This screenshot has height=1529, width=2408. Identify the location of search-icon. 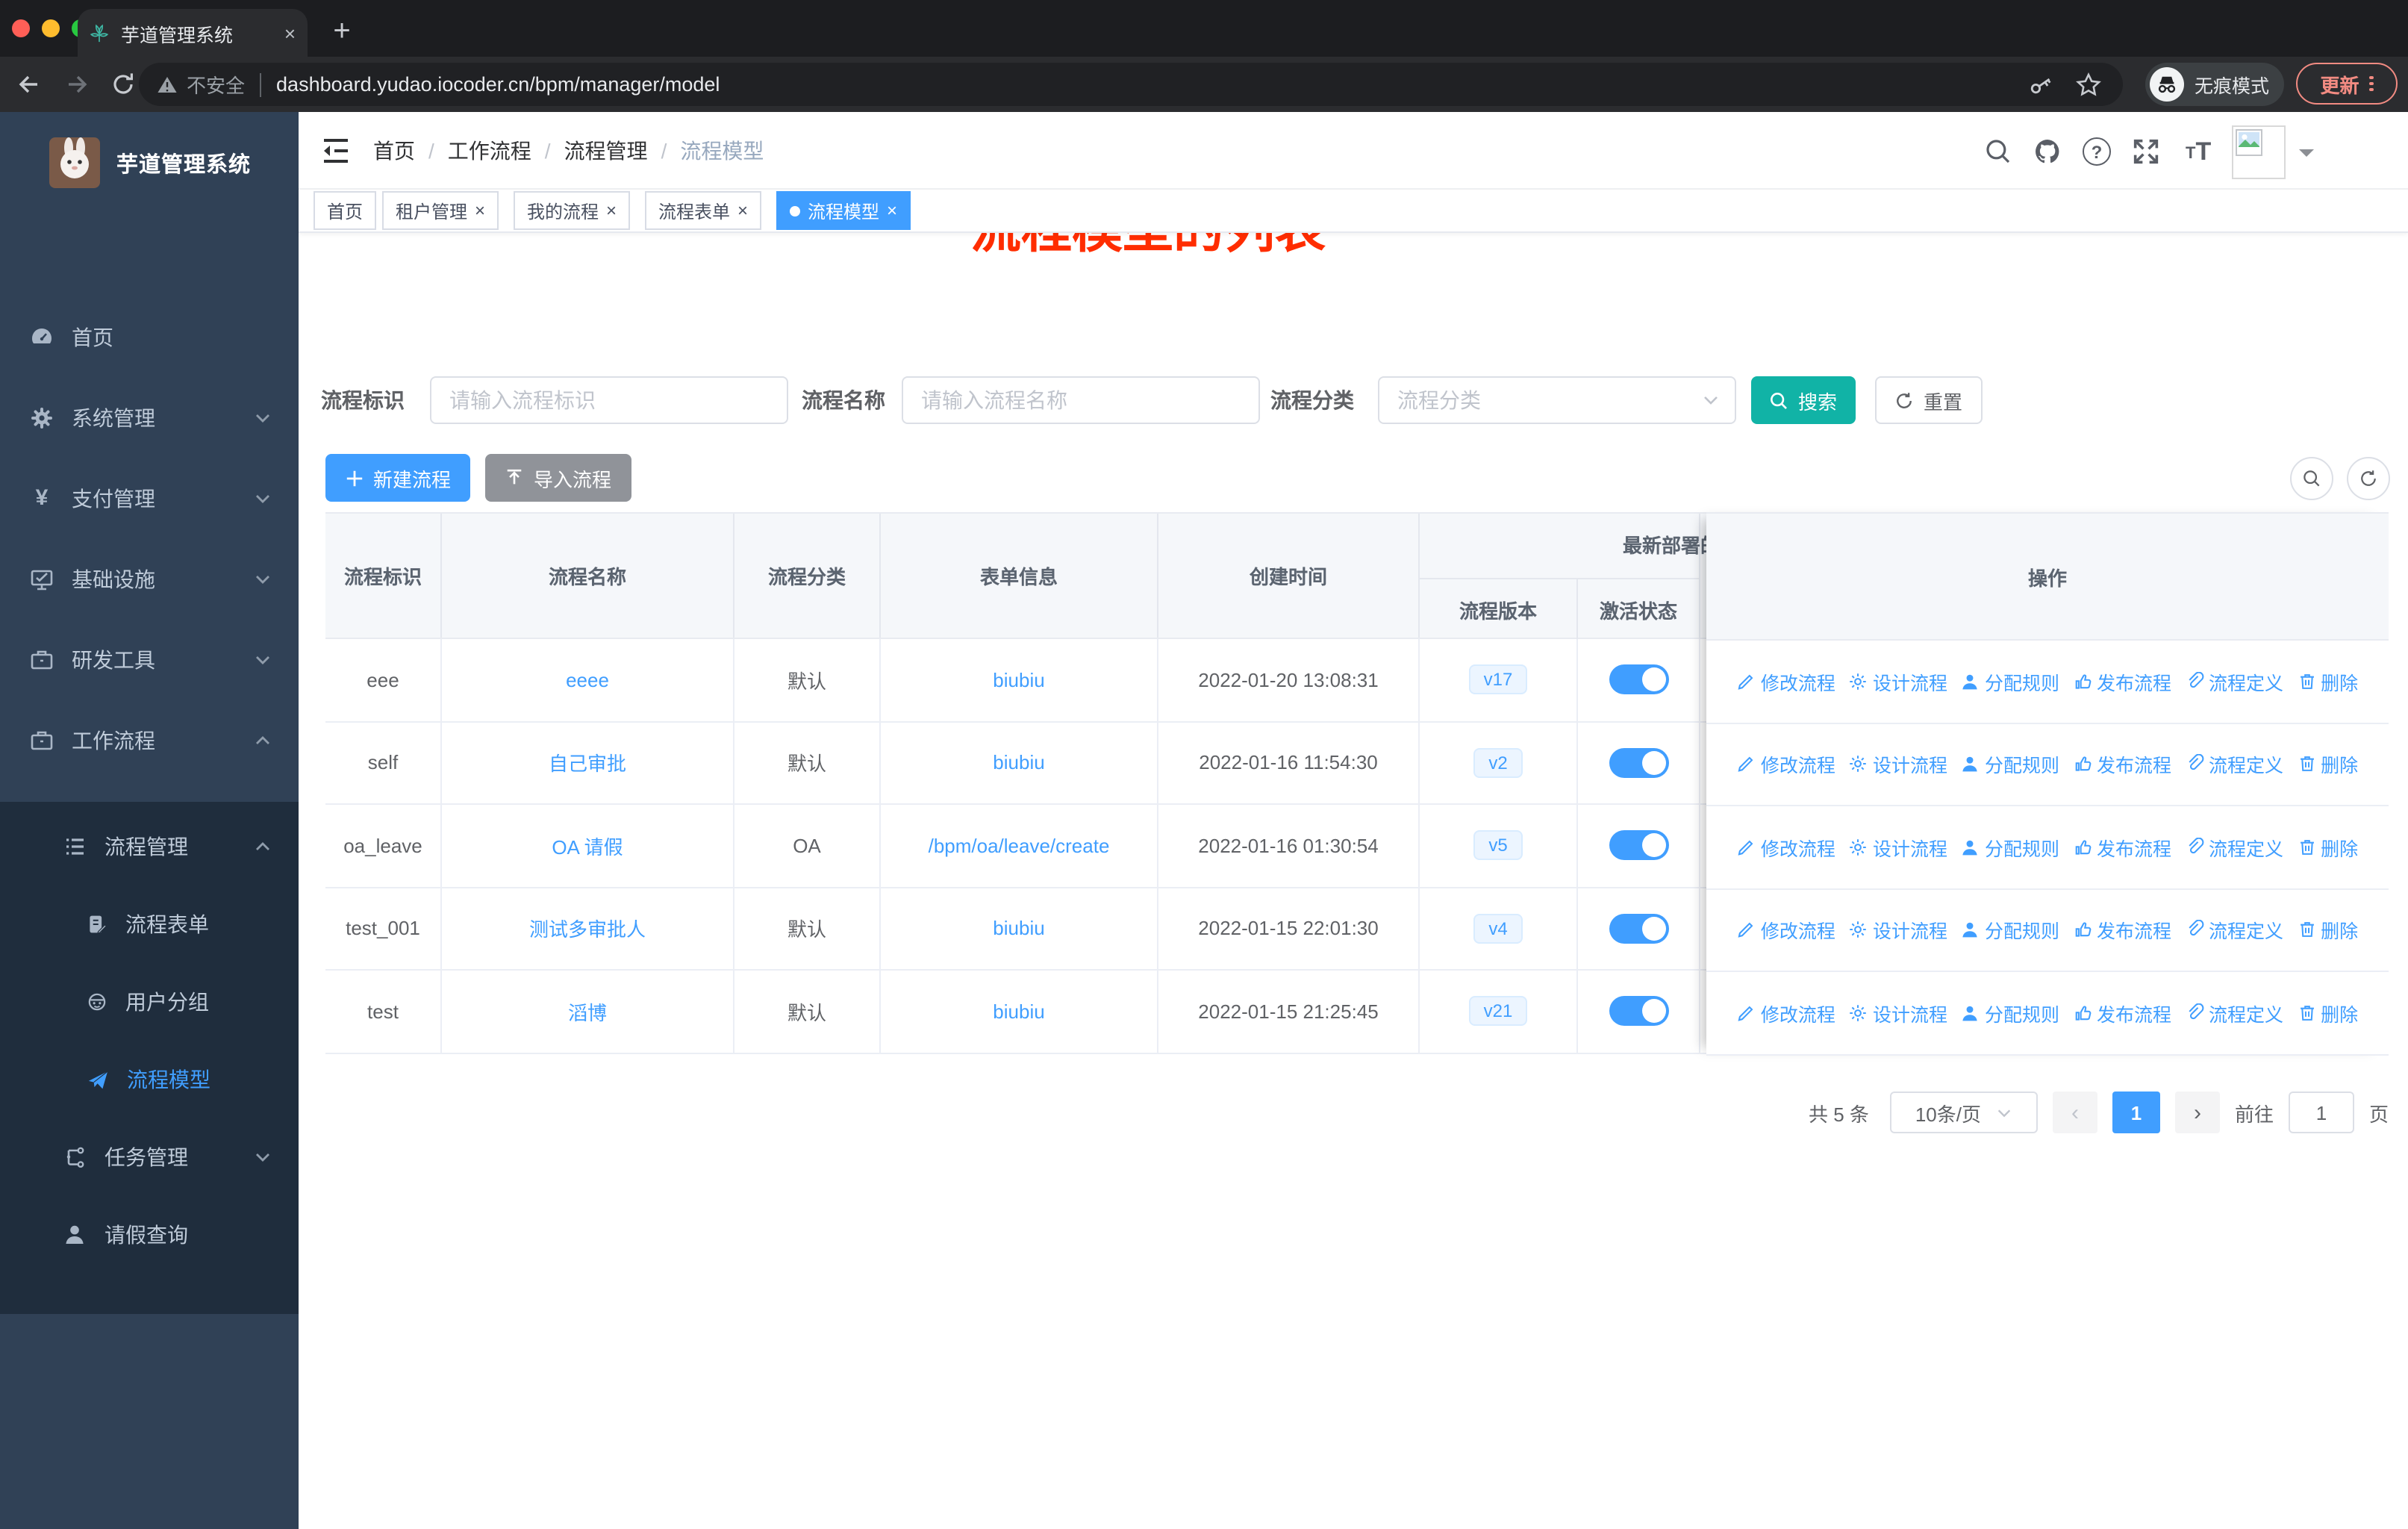
(1998, 151).